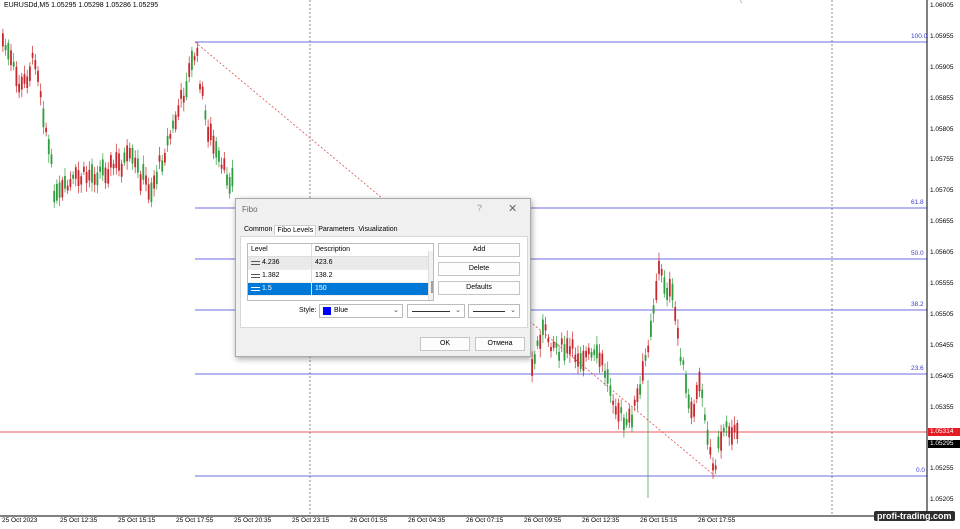 The width and height of the screenshot is (960, 529). Describe the element at coordinates (489, 311) in the screenshot. I see `line-width-sample` at that location.